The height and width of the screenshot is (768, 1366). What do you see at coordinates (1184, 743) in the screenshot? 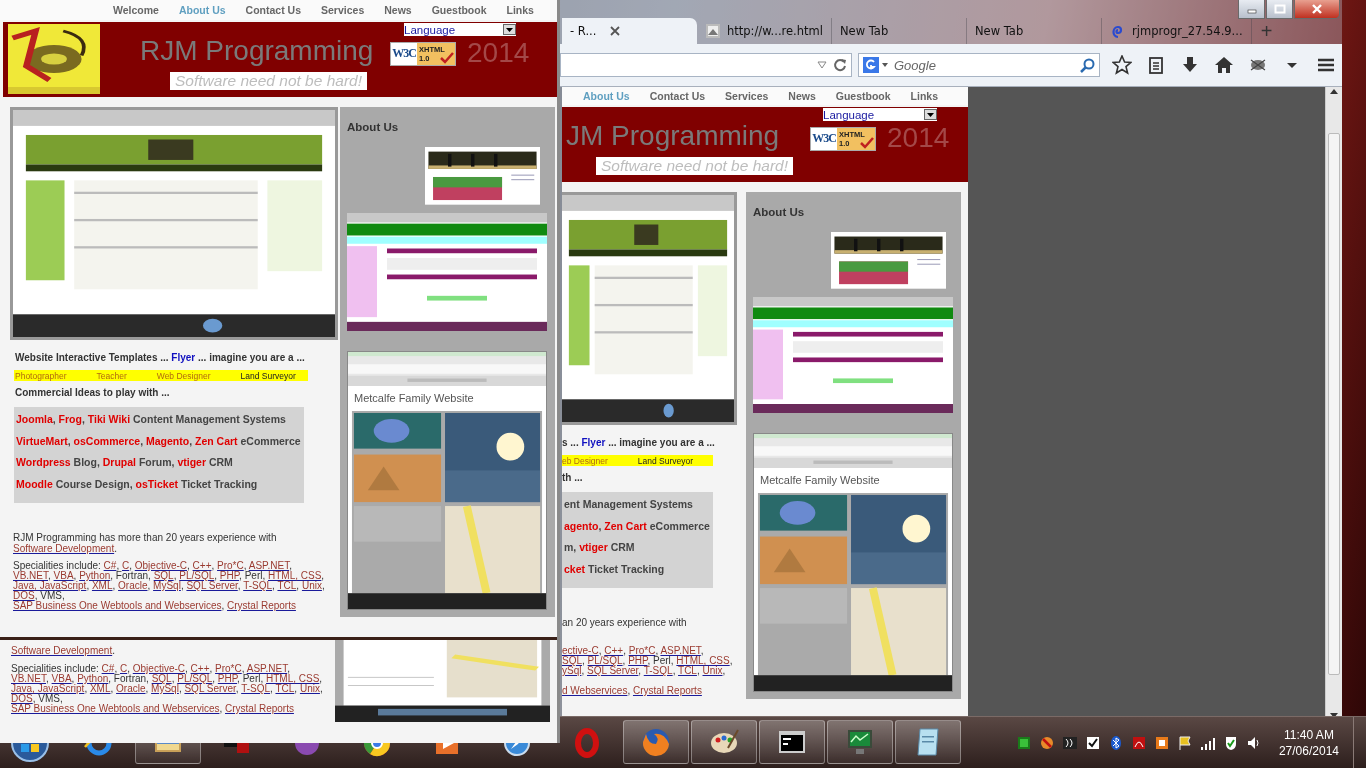
I see `flag-icon` at bounding box center [1184, 743].